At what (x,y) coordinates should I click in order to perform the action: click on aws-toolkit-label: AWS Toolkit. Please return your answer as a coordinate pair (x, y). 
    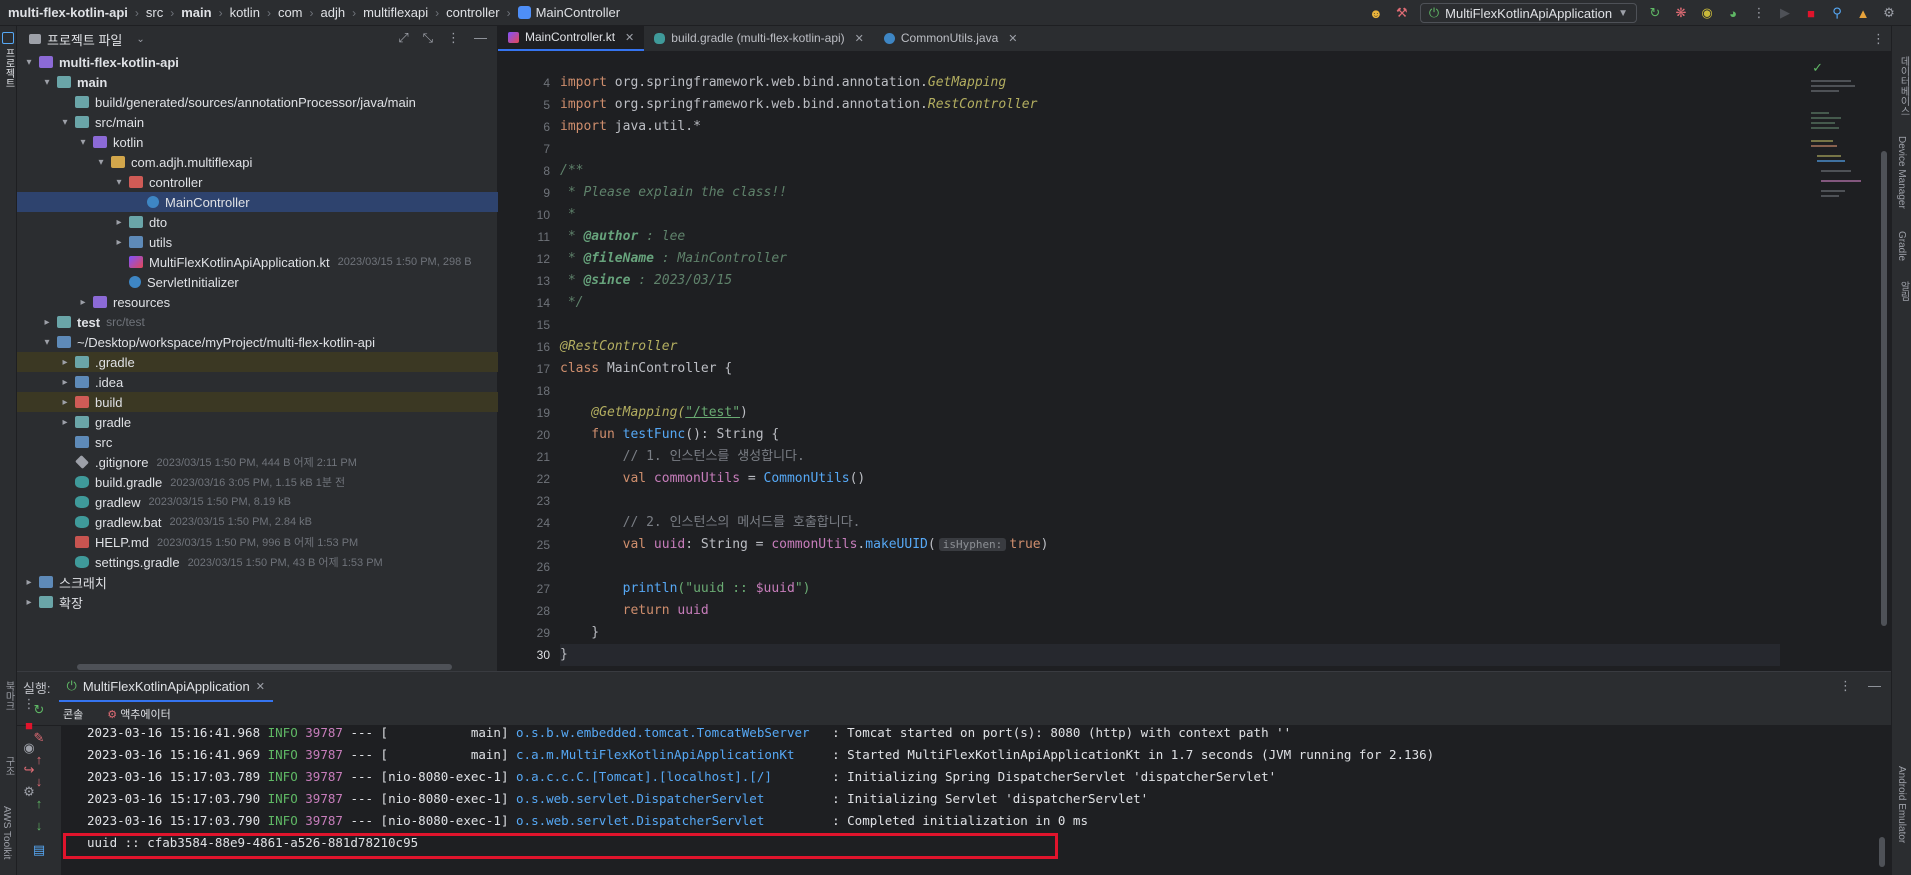
    Looking at the image, I should click on (6, 832).